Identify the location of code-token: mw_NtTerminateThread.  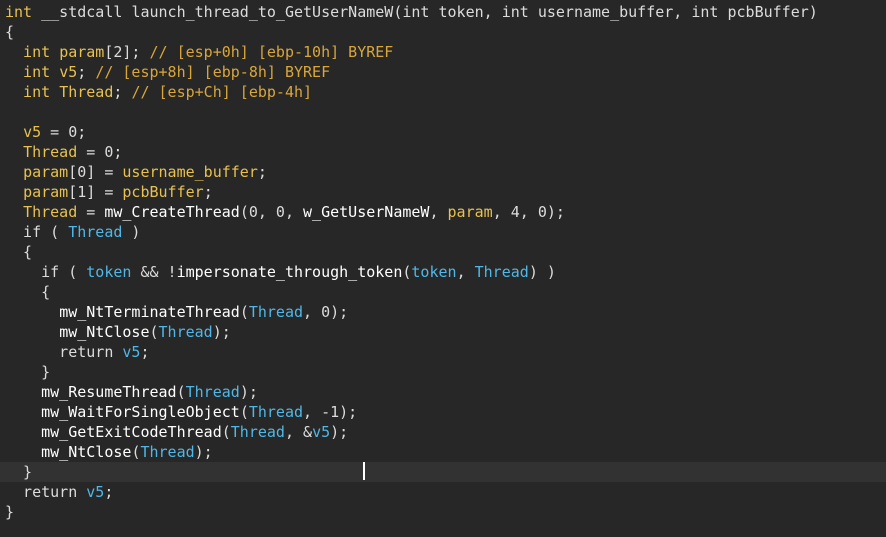
(149, 312).